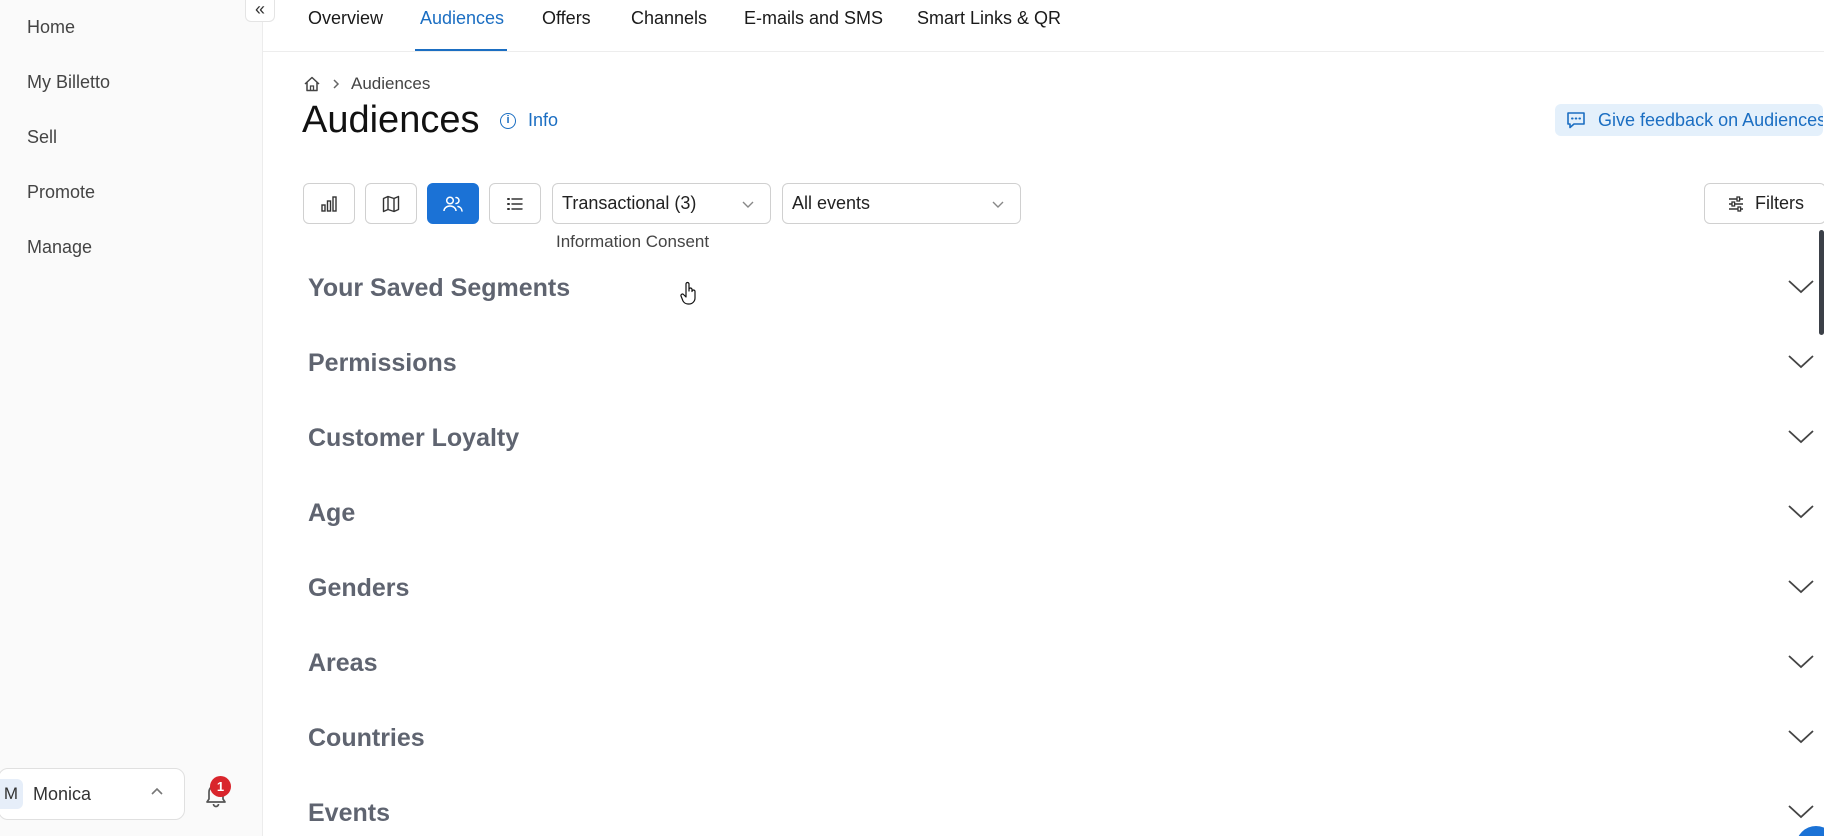  I want to click on filters-button: Filters, so click(1764, 203).